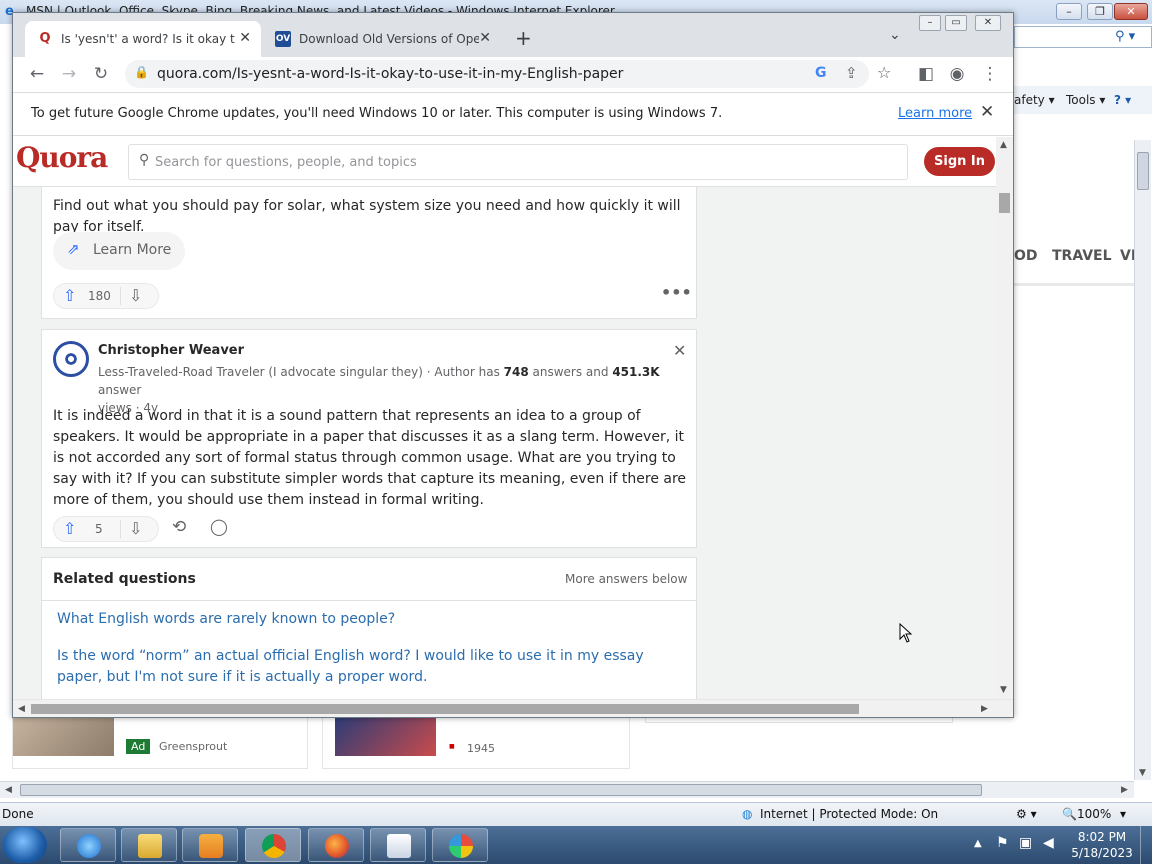  What do you see at coordinates (926, 74) in the screenshot?
I see `side-panel-icon: ◧` at bounding box center [926, 74].